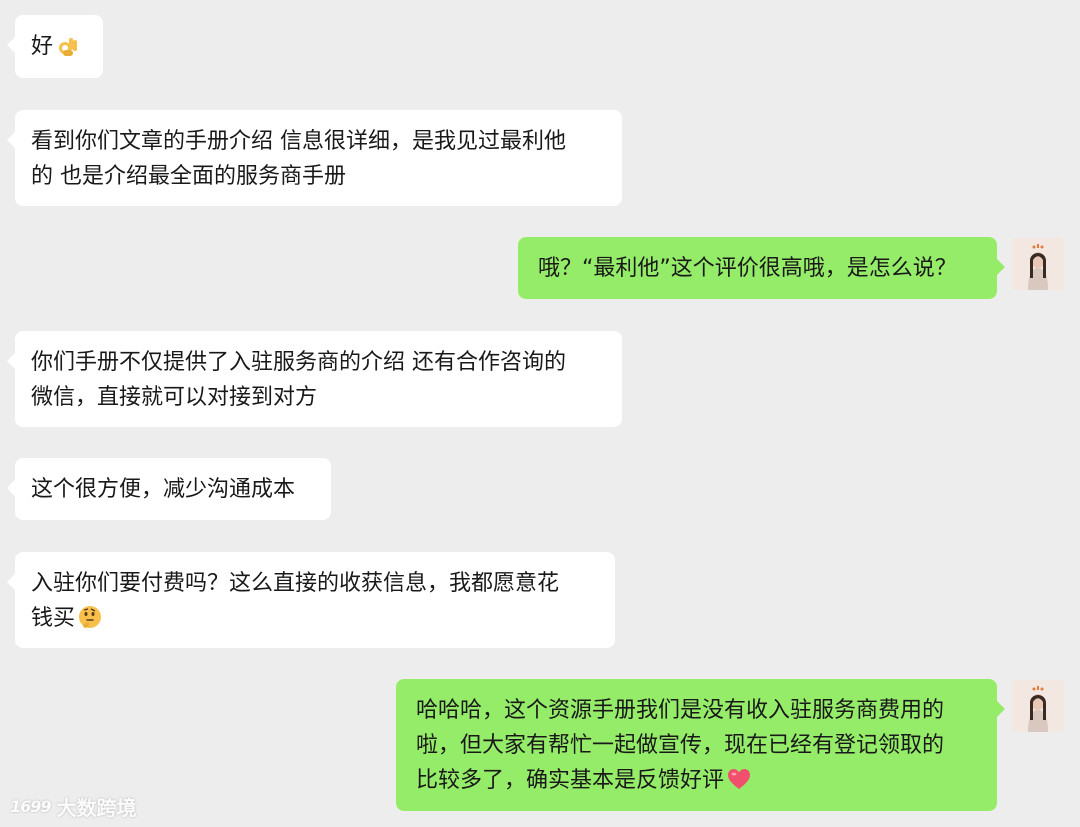 The image size is (1080, 827). I want to click on message-bubble-incoming: 入驻你们要付费吗？这么直接的收获信息，我都愿意花 钱买, so click(311, 600).